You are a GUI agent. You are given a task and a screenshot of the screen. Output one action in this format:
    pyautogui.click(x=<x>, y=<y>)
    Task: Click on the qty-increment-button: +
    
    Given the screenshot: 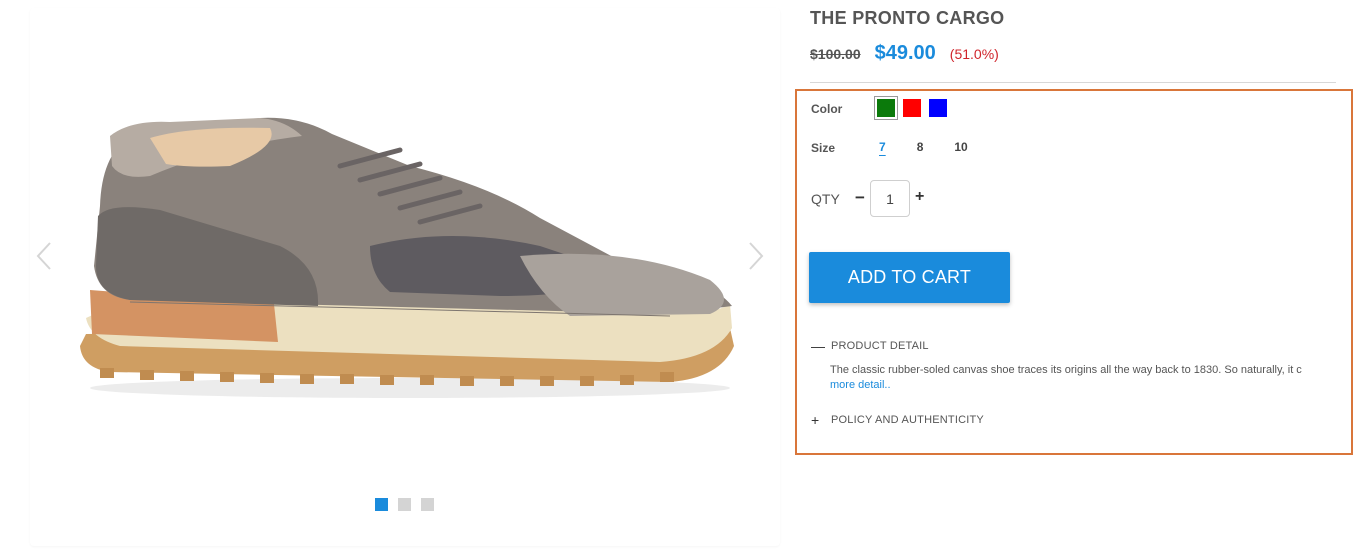 What is the action you would take?
    pyautogui.click(x=919, y=197)
    